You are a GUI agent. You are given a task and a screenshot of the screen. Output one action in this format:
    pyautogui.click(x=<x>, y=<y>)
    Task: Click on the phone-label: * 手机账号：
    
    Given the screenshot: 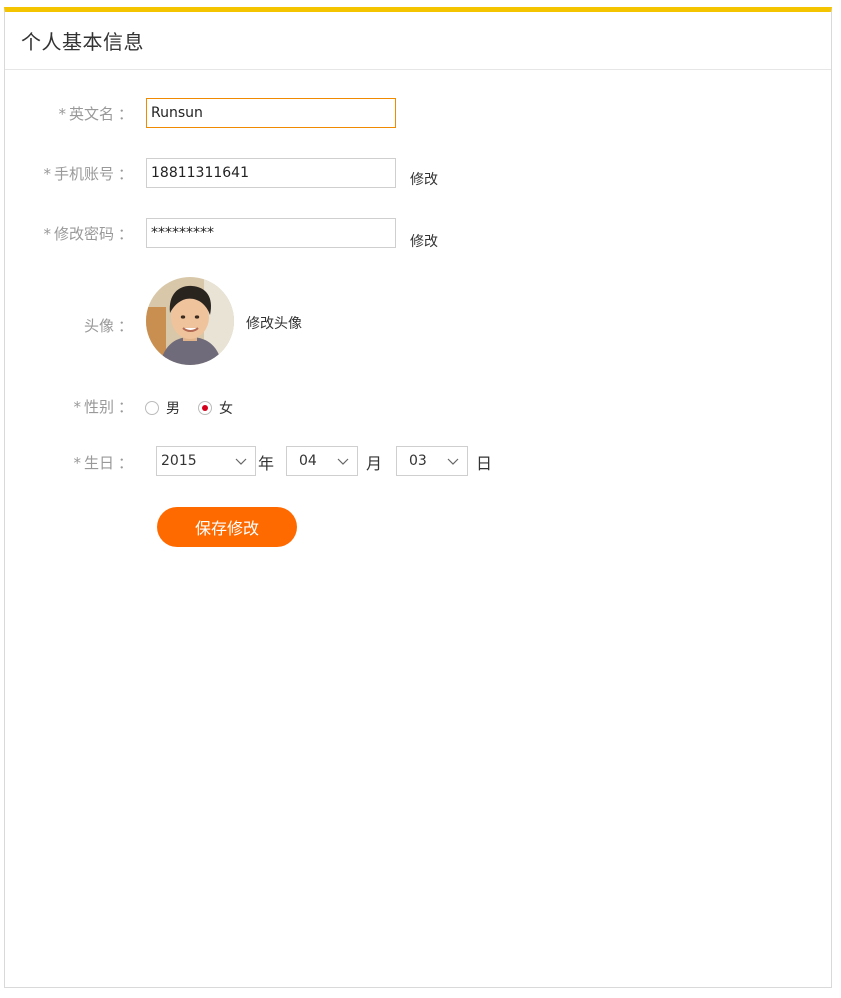 What is the action you would take?
    pyautogui.click(x=88, y=174)
    